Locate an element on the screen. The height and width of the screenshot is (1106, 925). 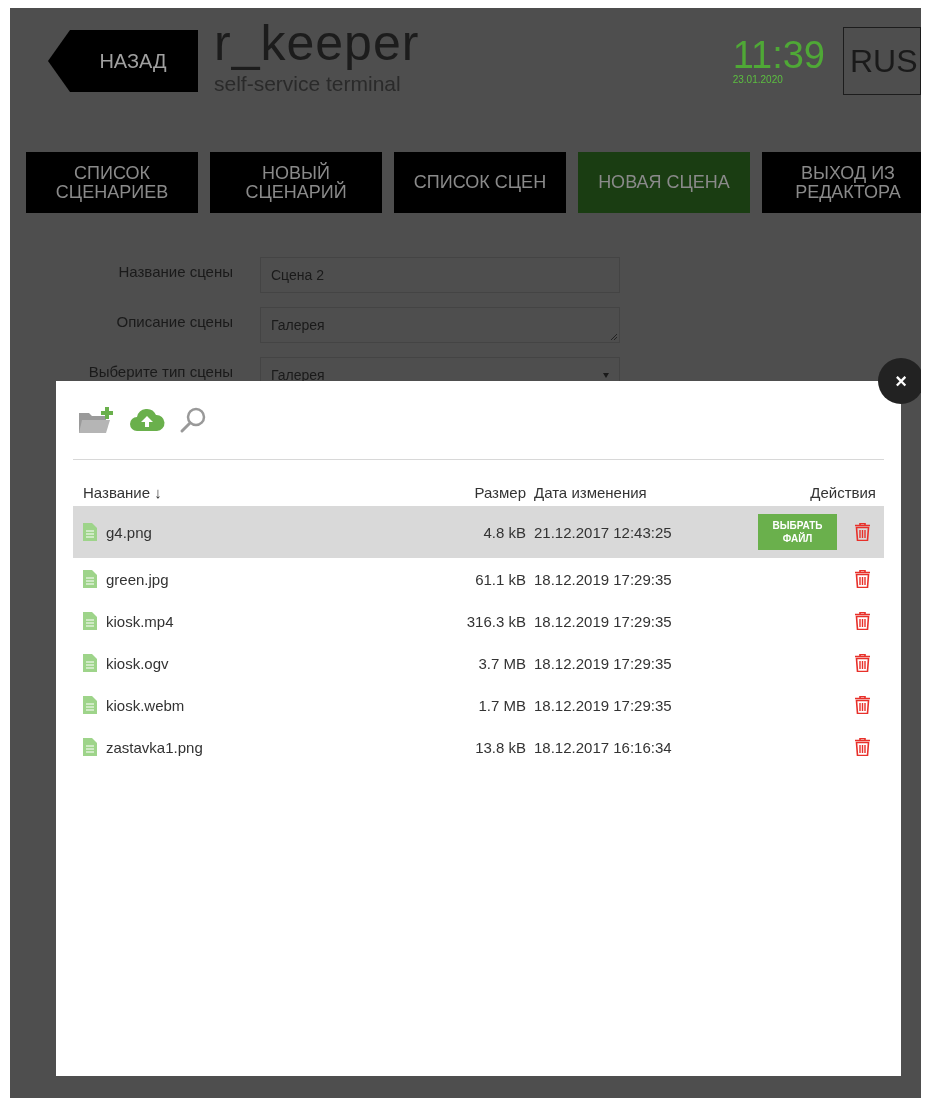
clock-date: 23.01.2020 is located at coordinates (758, 79).